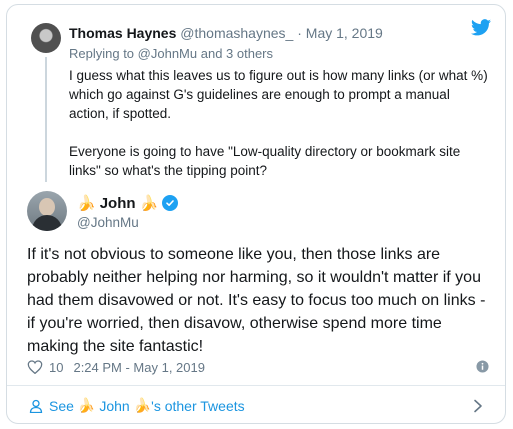 The height and width of the screenshot is (429, 513). I want to click on author-name-row: 🍌 John 🍌, so click(128, 203).